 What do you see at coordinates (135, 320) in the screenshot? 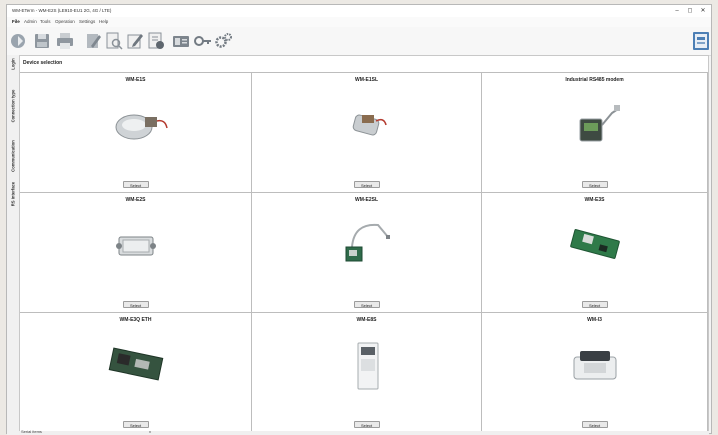
I see `device-name: WM-E3Q ETH` at bounding box center [135, 320].